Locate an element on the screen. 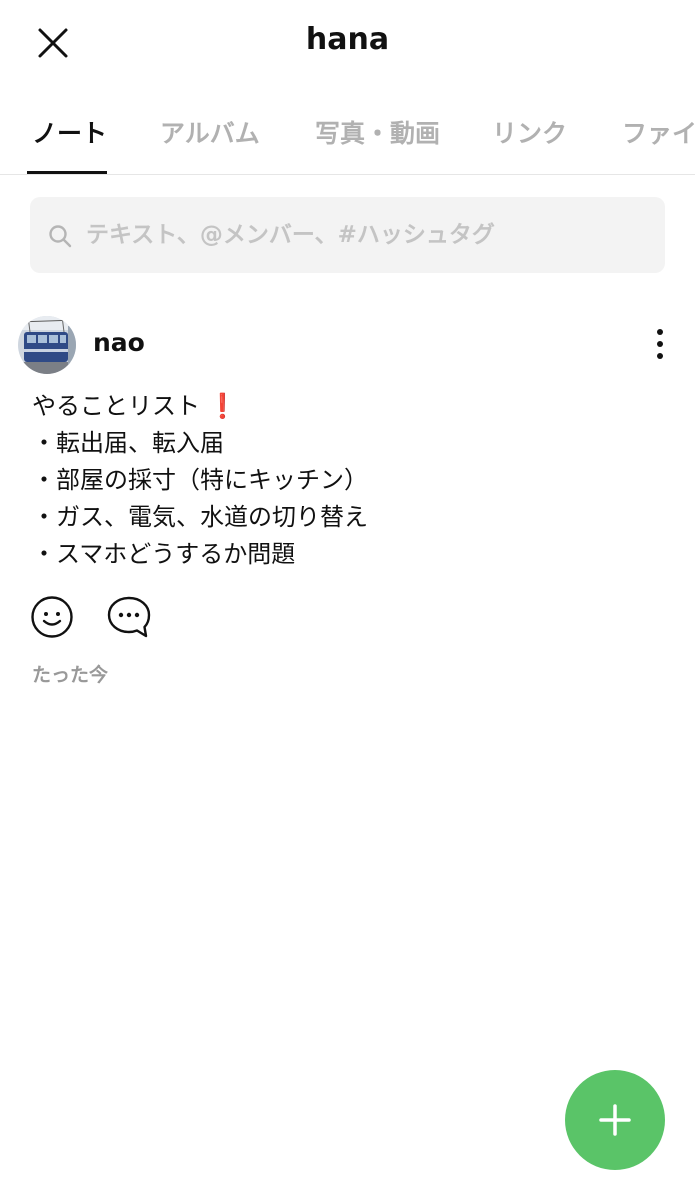  exclamation-emoji: ❗ is located at coordinates (222, 406).